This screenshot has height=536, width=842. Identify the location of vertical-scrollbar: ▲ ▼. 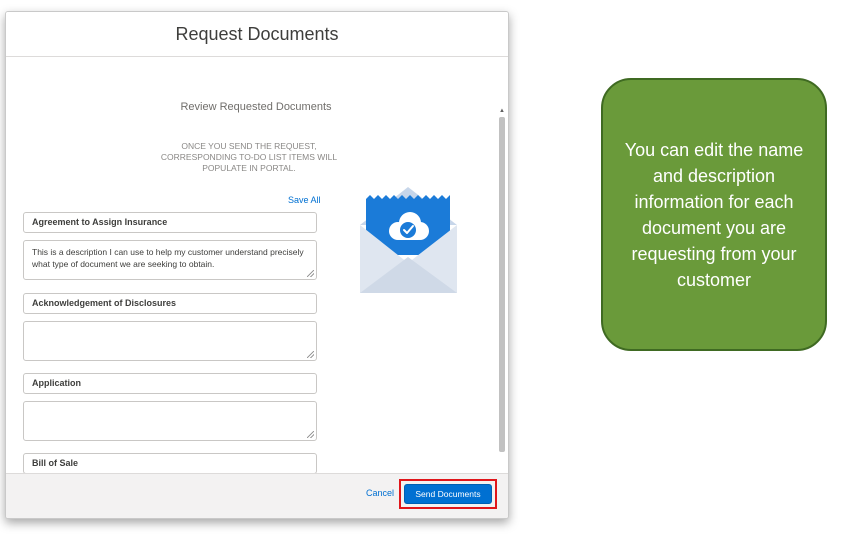
(502, 290).